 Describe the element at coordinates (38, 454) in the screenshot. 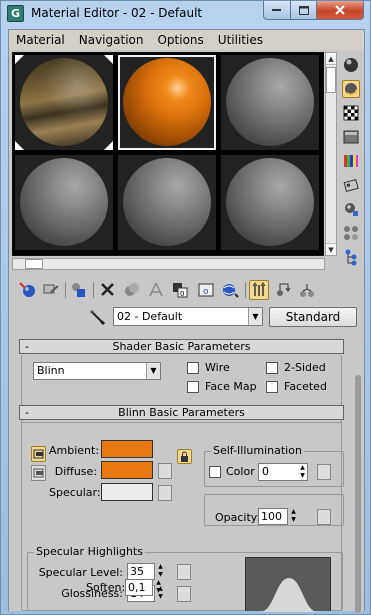

I see `lock-ambient-diffuse-map-button` at that location.